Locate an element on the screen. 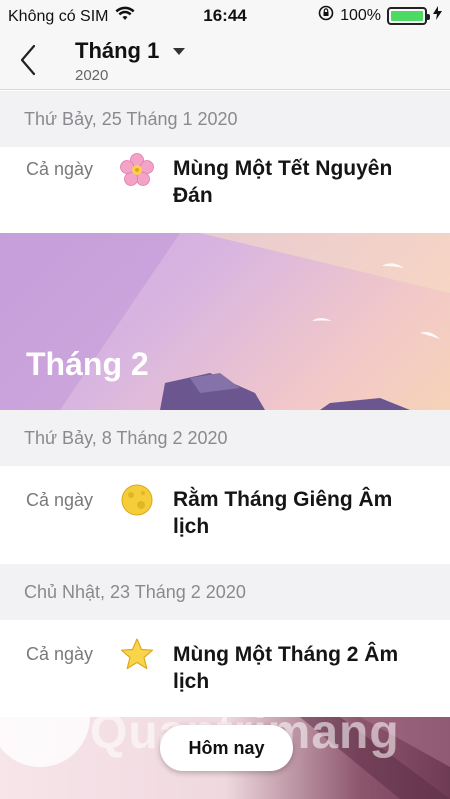  month-picker: Tháng 1 is located at coordinates (130, 51).